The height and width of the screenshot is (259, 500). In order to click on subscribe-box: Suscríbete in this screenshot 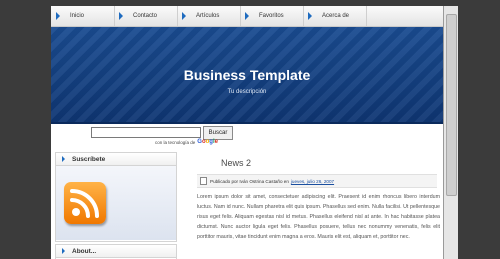, I will do `click(116, 197)`.